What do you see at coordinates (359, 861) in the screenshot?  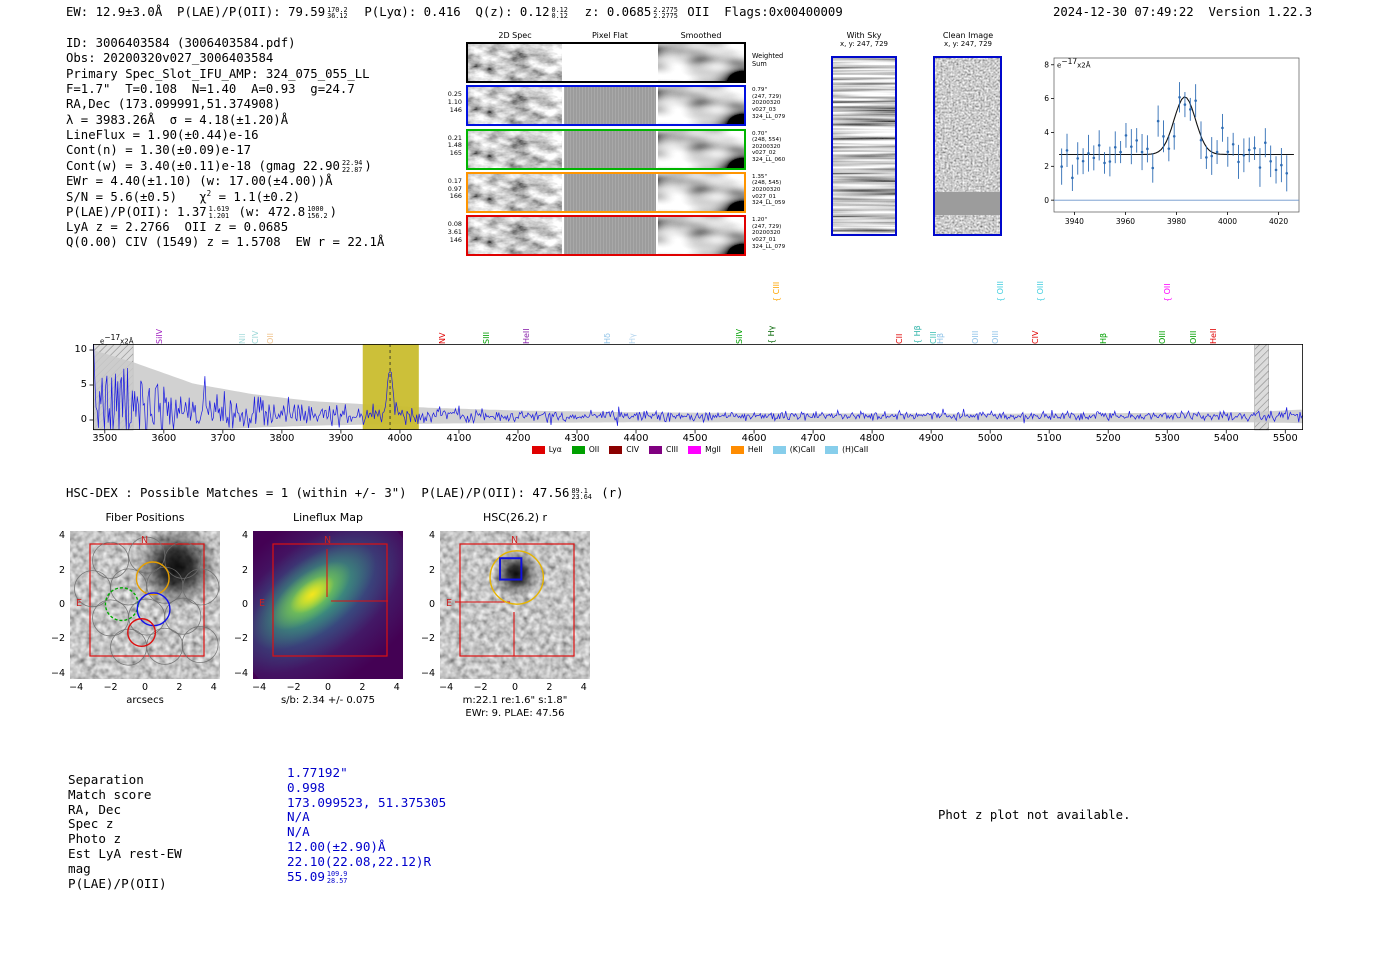 I see `text-run: 22.10(22.08,22.12)R` at bounding box center [359, 861].